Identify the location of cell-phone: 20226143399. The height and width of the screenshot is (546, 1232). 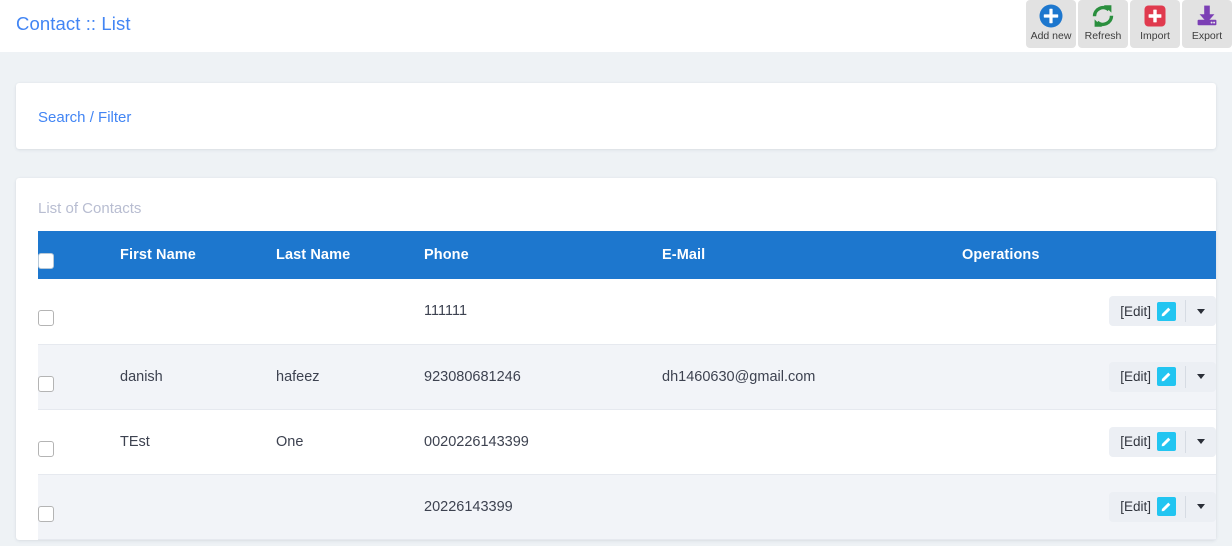
(543, 507).